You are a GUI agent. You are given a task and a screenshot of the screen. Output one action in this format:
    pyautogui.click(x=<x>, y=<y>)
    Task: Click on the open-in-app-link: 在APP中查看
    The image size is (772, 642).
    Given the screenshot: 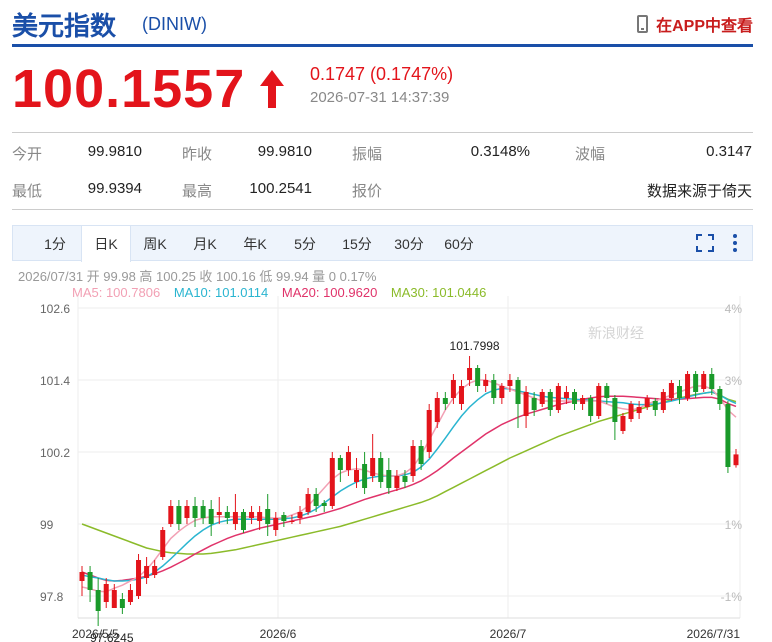 What is the action you would take?
    pyautogui.click(x=695, y=24)
    